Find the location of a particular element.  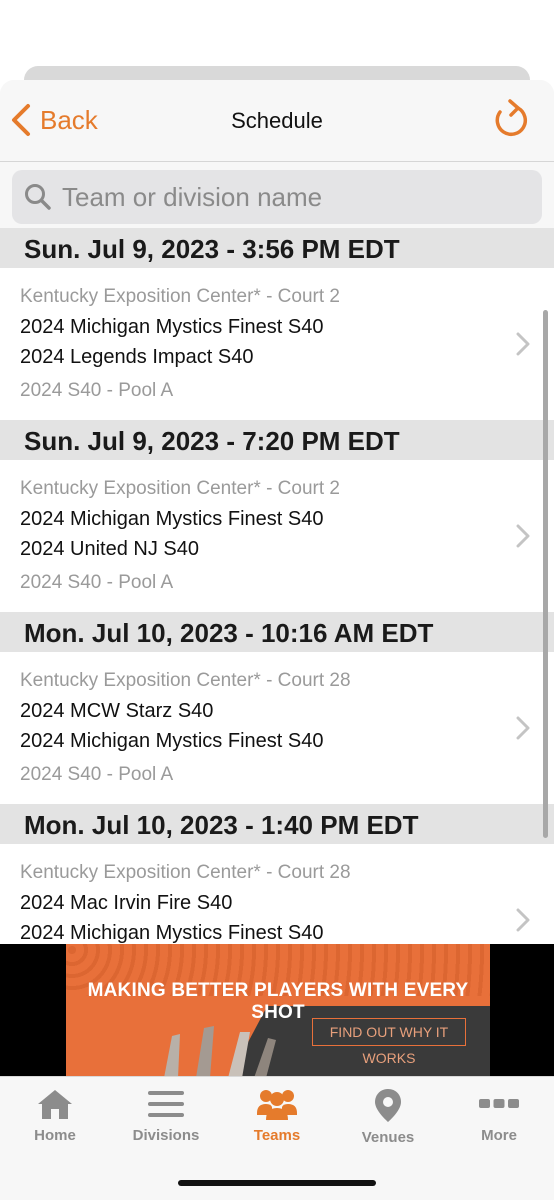

refresh-button is located at coordinates (510, 120).